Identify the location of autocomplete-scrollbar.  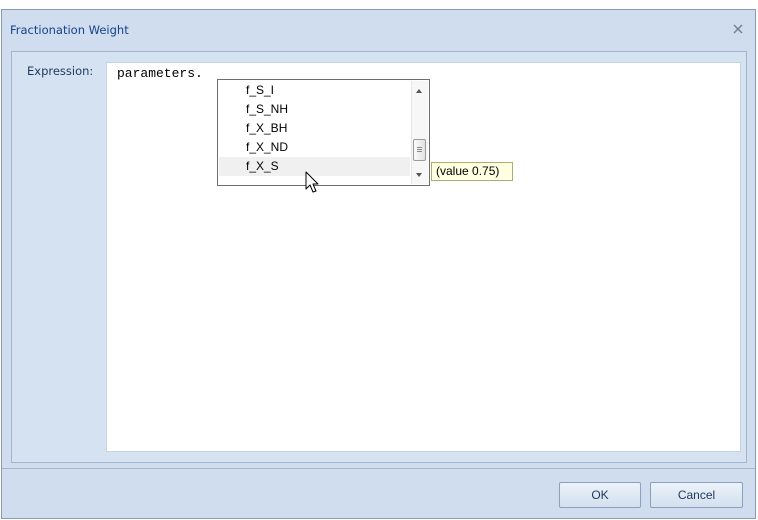
(419, 132).